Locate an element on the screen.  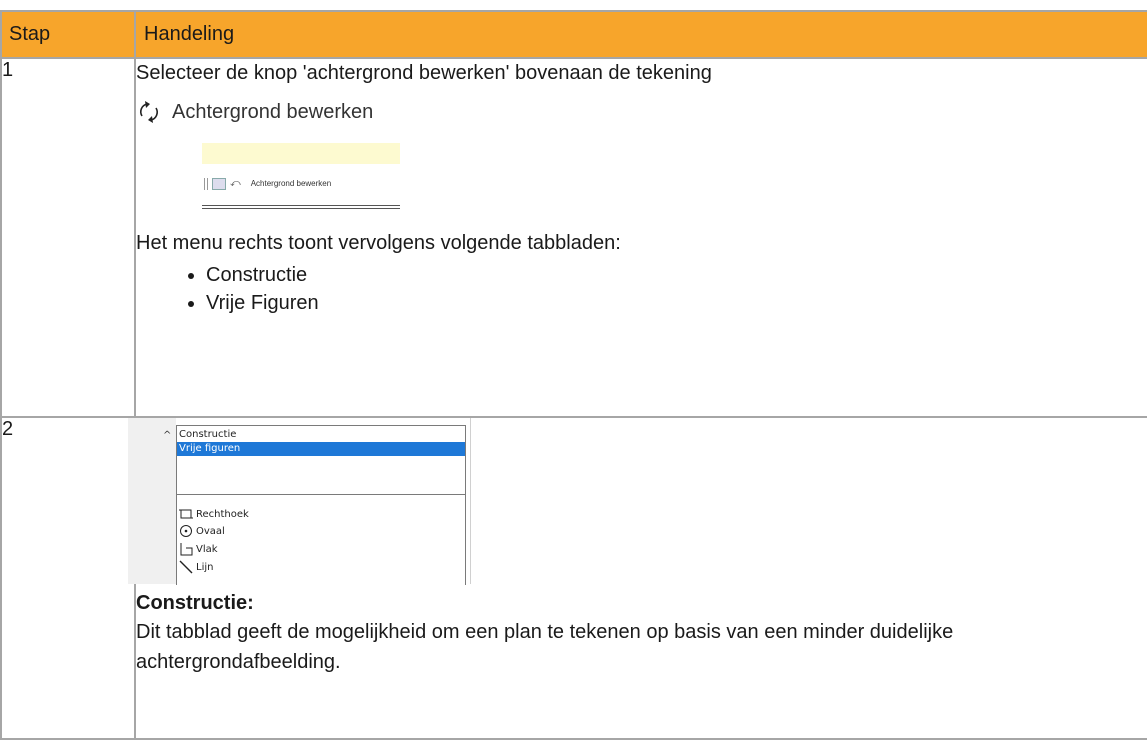
refresh-icon is located at coordinates (149, 112).